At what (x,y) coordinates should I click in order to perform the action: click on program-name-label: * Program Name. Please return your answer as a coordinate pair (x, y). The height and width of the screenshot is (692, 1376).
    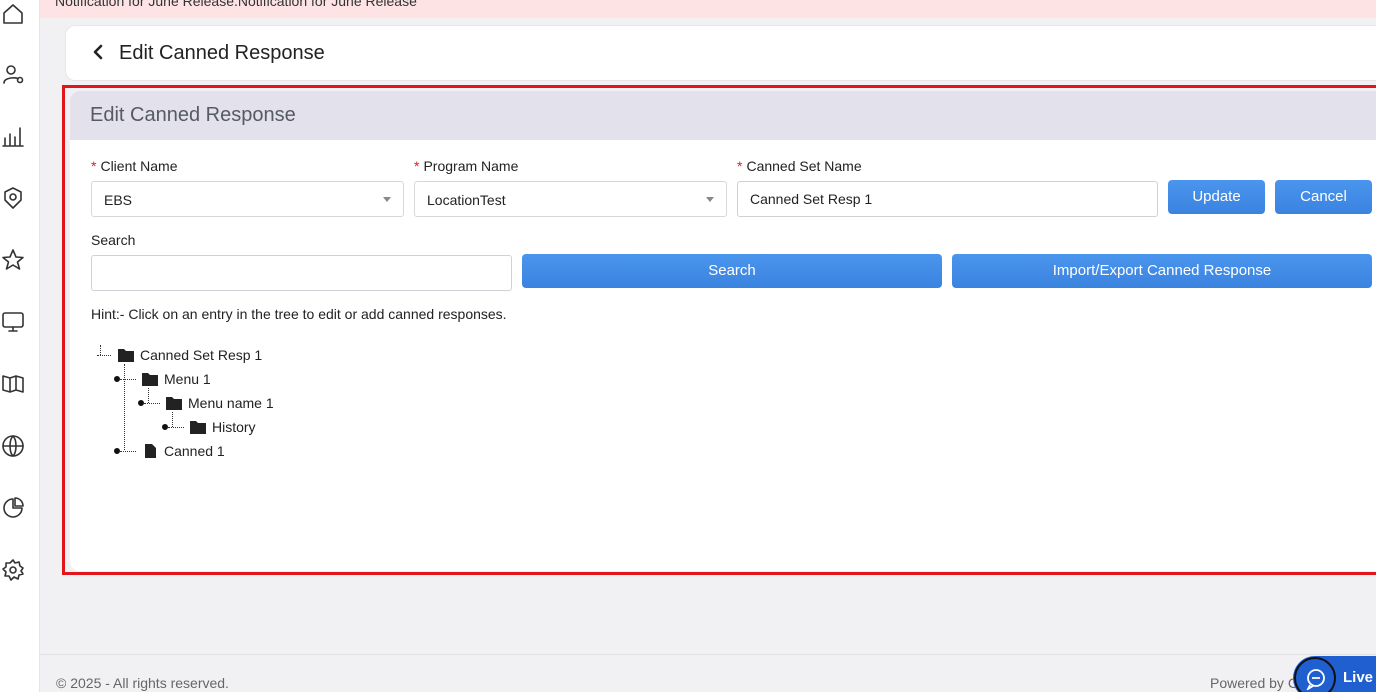
    Looking at the image, I should click on (466, 166).